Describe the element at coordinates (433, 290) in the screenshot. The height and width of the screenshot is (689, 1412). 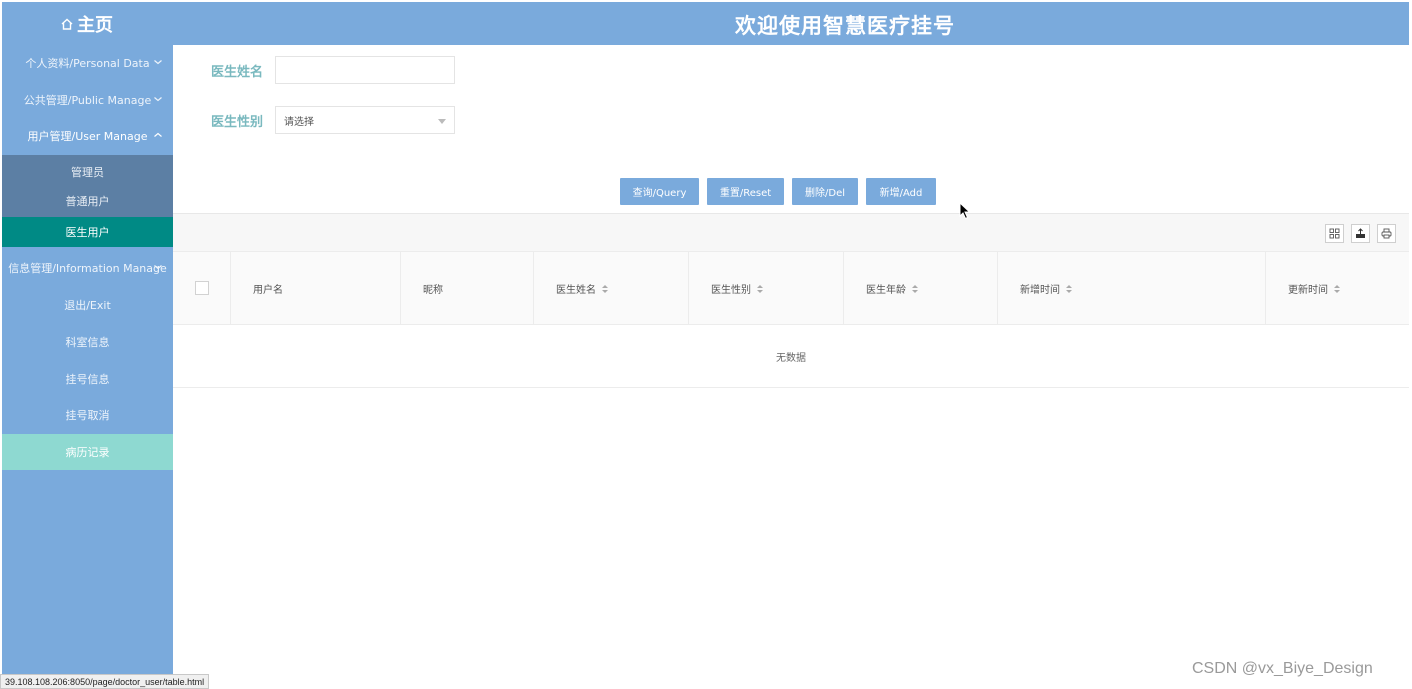
I see `column-label: 昵称` at that location.